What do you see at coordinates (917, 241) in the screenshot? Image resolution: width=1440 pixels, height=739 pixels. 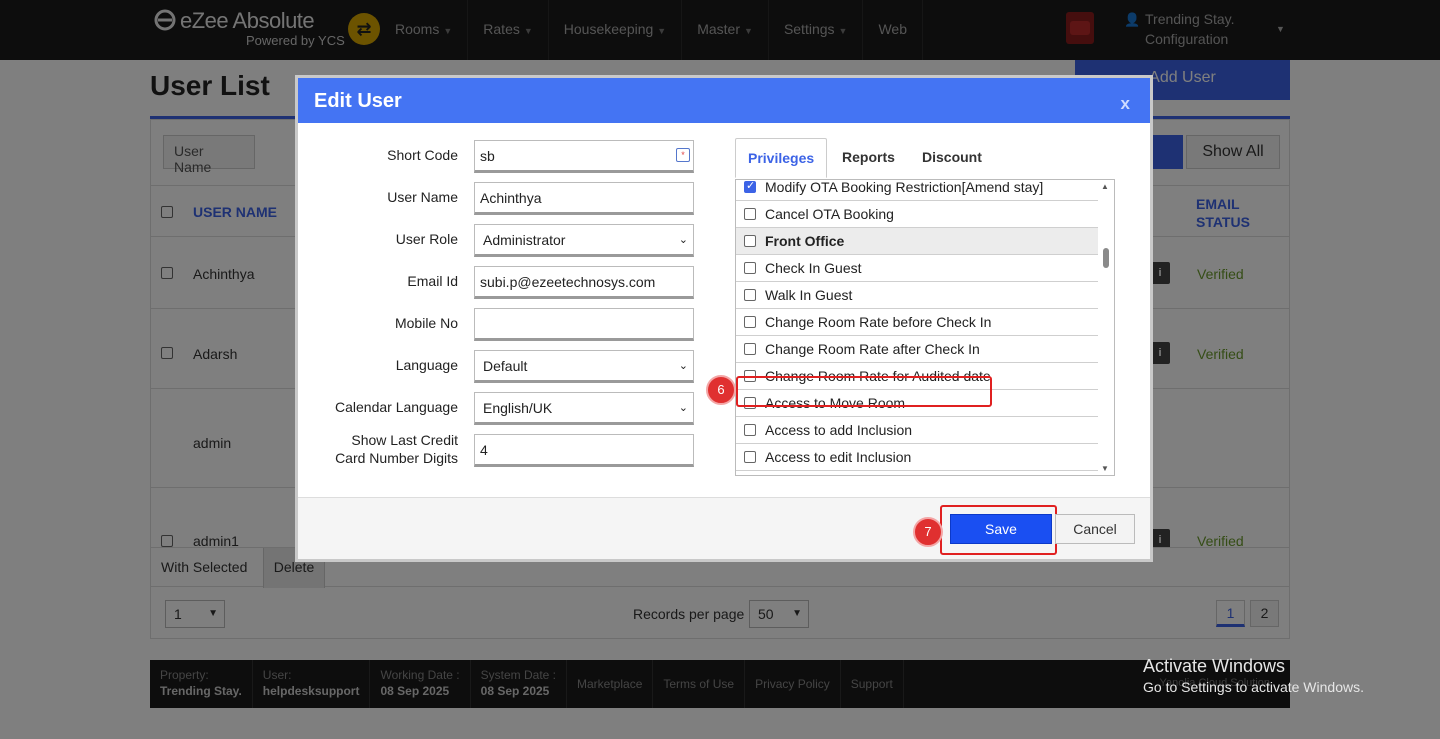 I see `privilege-section-front-office: Front Office` at bounding box center [917, 241].